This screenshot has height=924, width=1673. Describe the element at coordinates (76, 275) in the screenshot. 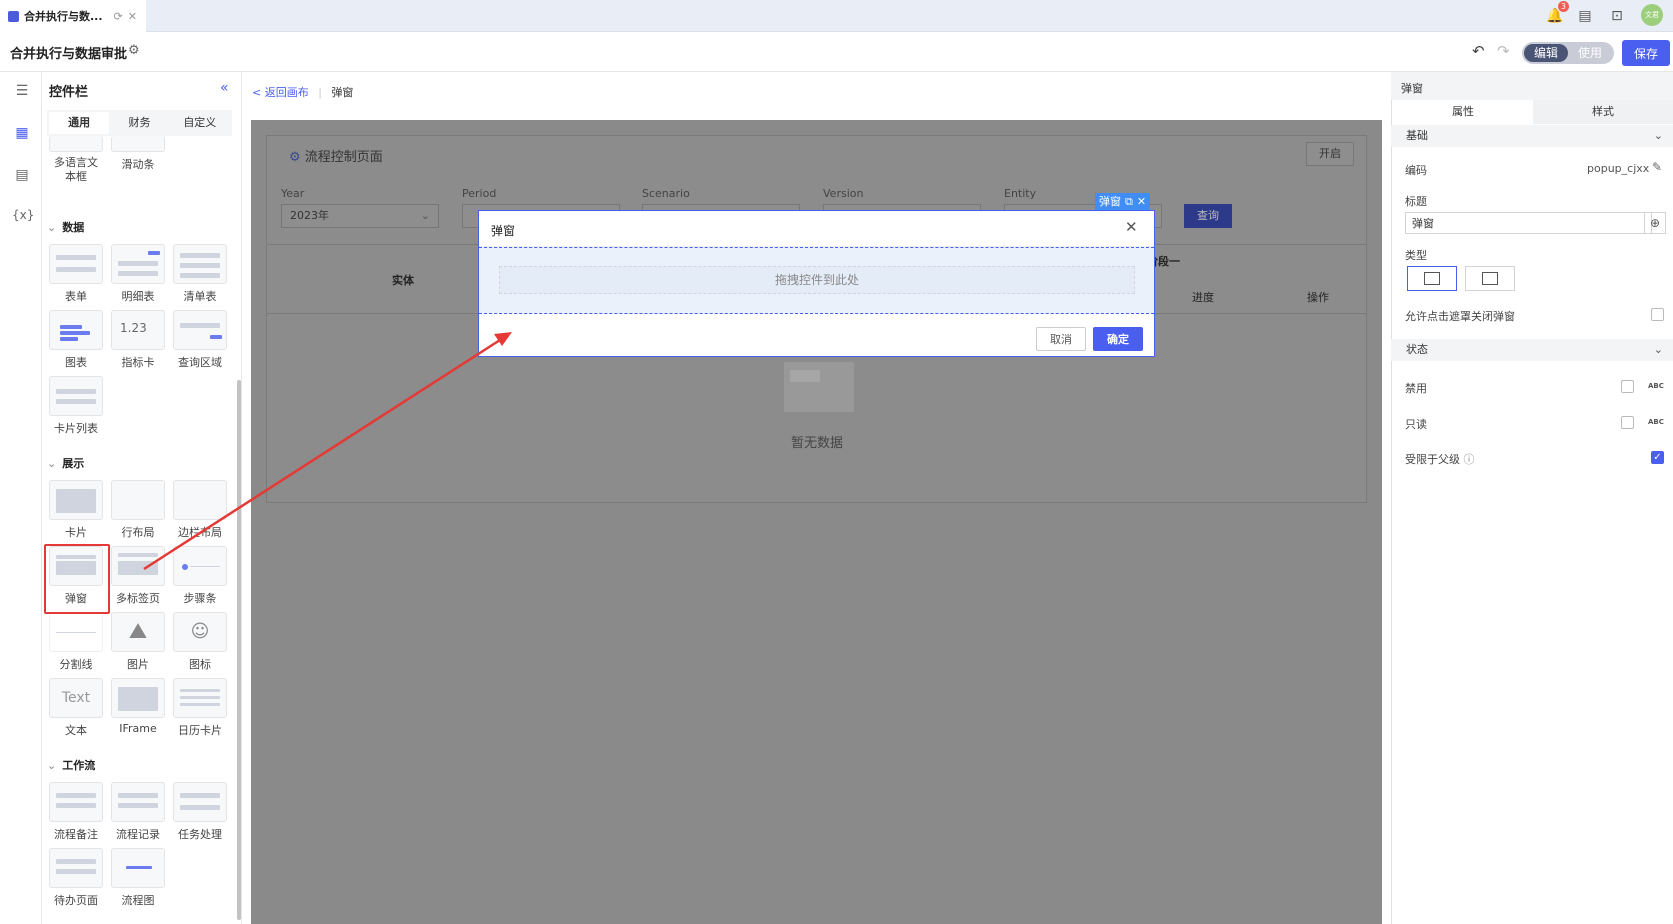

I see `component-form: 表单` at that location.